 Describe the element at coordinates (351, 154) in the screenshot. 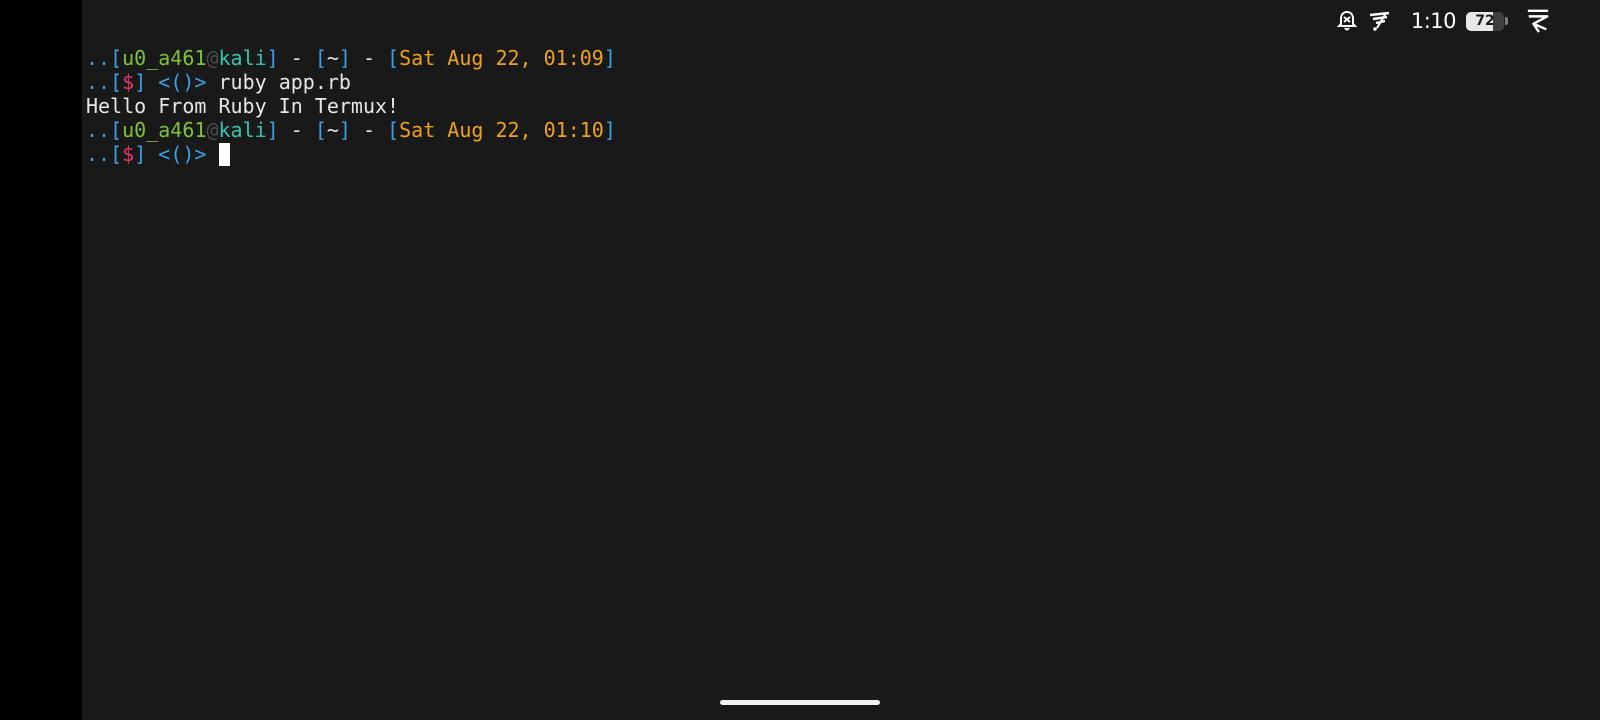

I see `command-line: ..[$] <()>` at that location.